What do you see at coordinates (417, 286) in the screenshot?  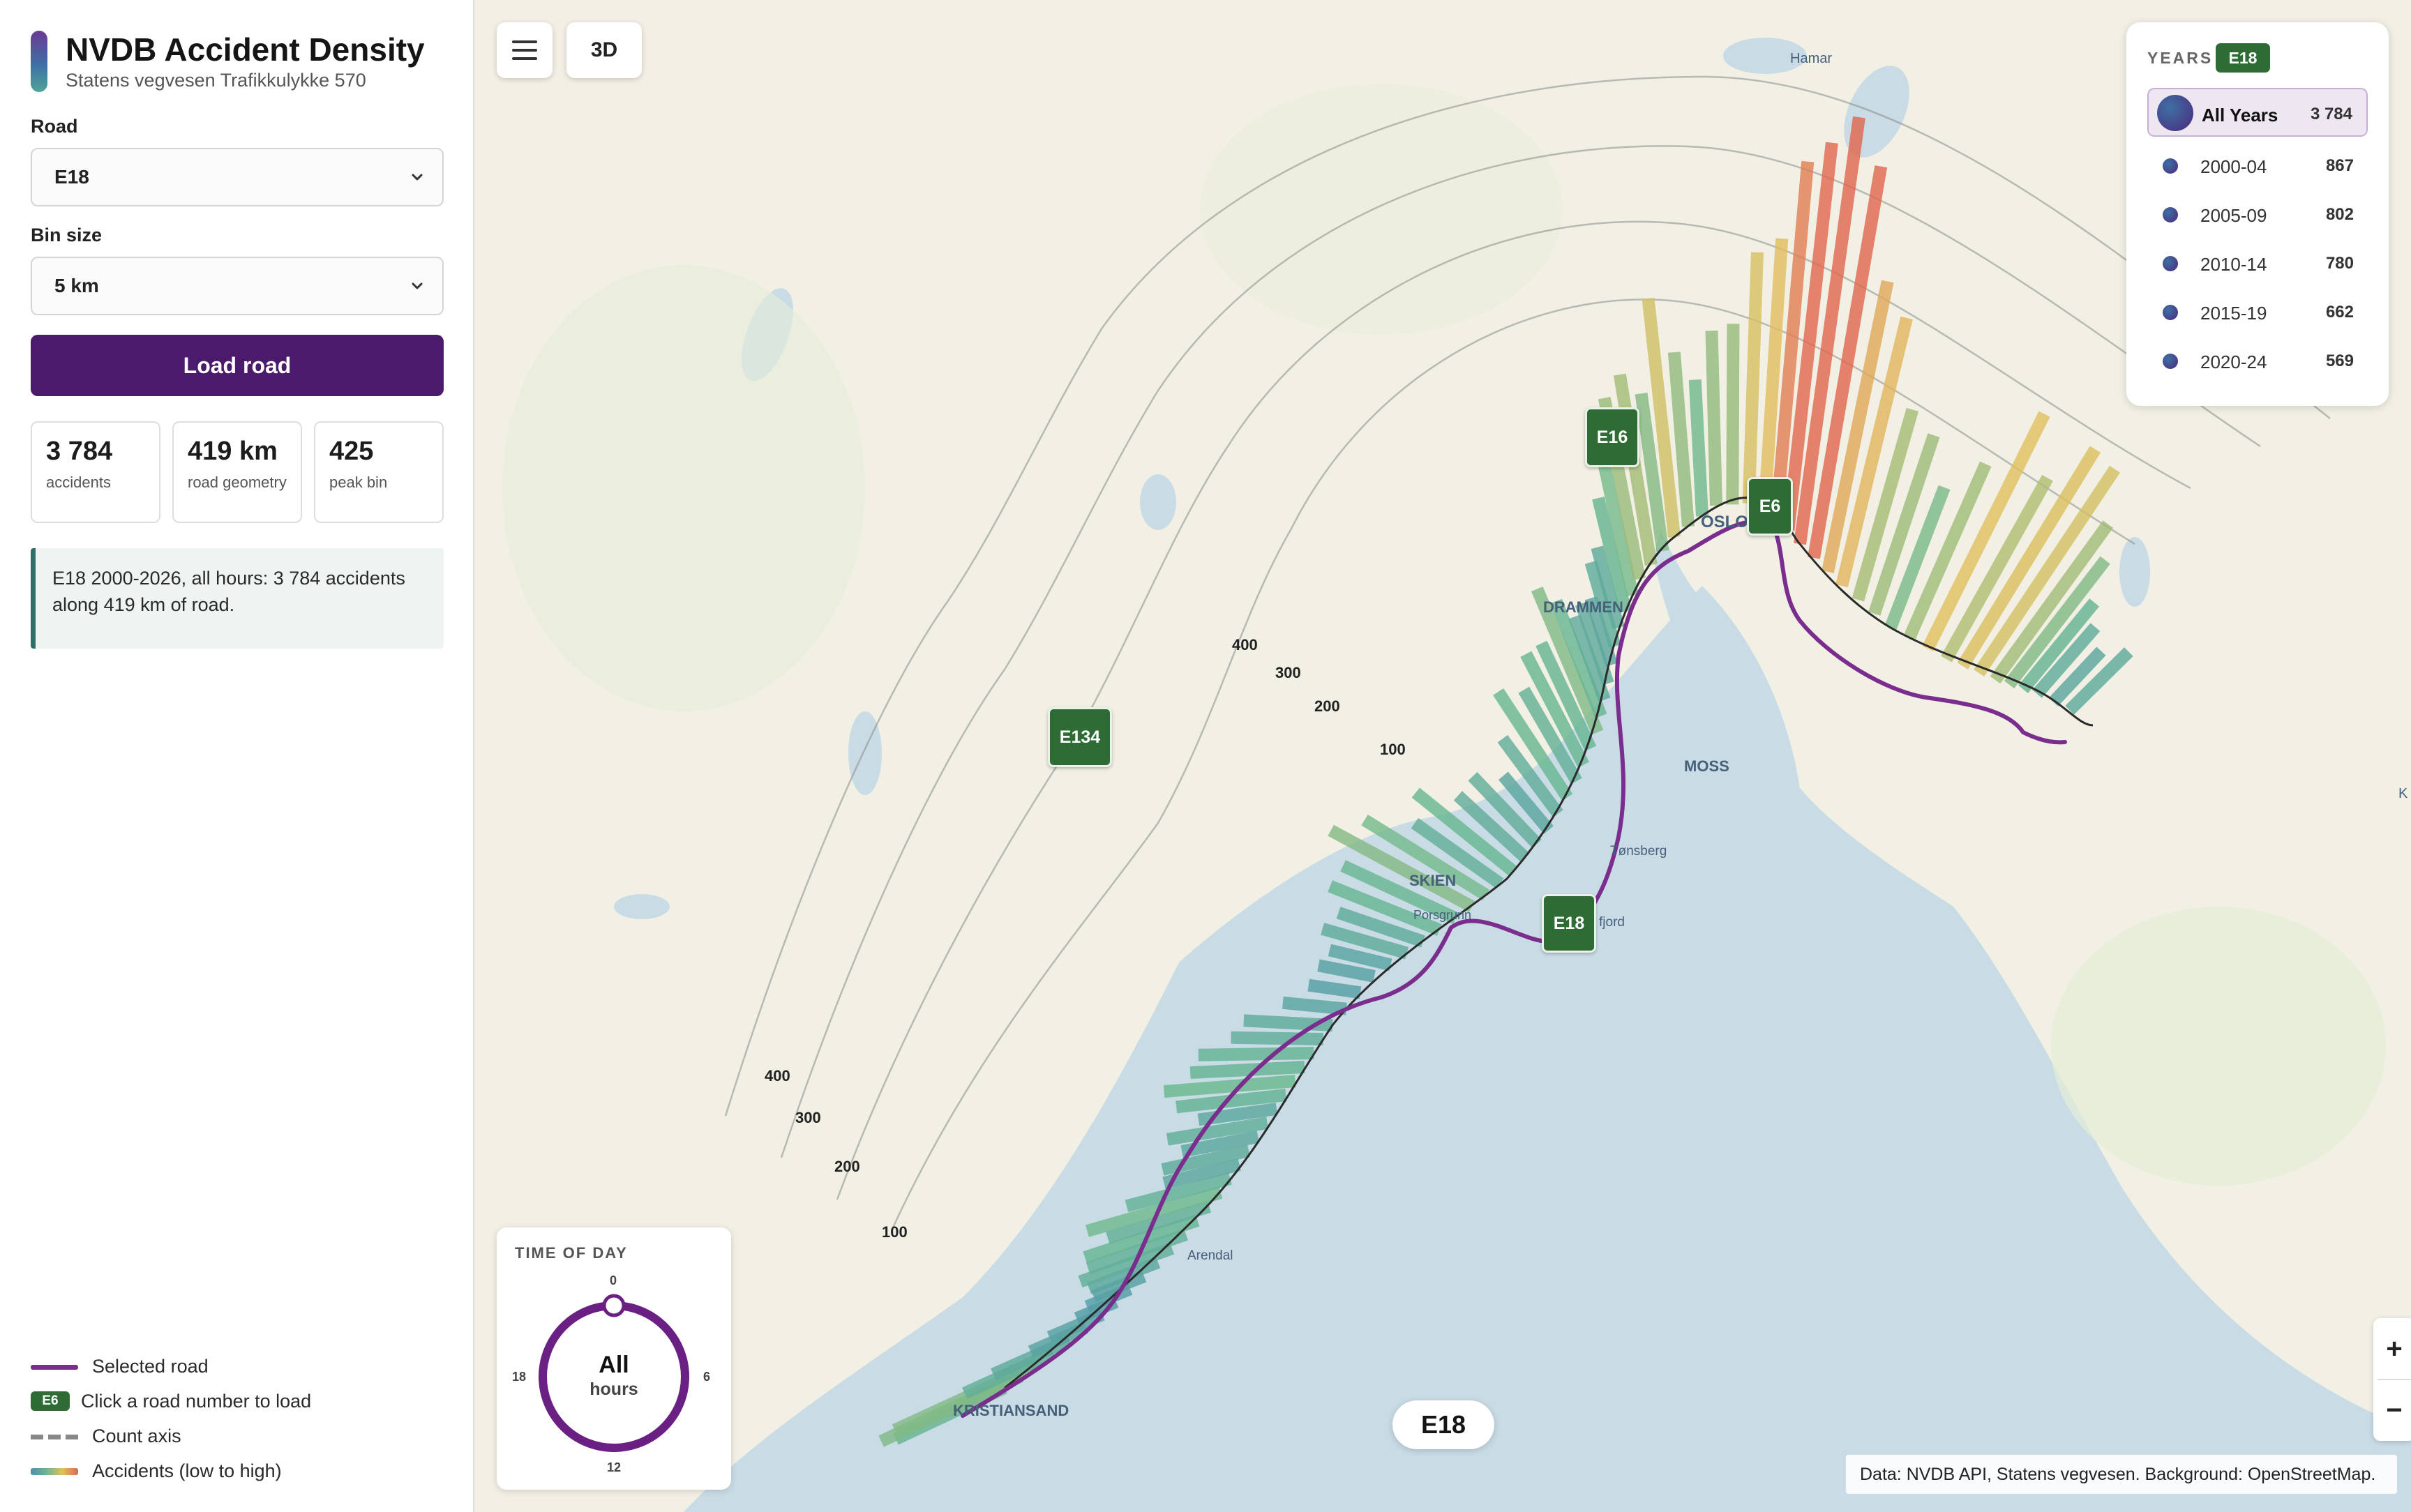 I see `chevron-down-icon` at bounding box center [417, 286].